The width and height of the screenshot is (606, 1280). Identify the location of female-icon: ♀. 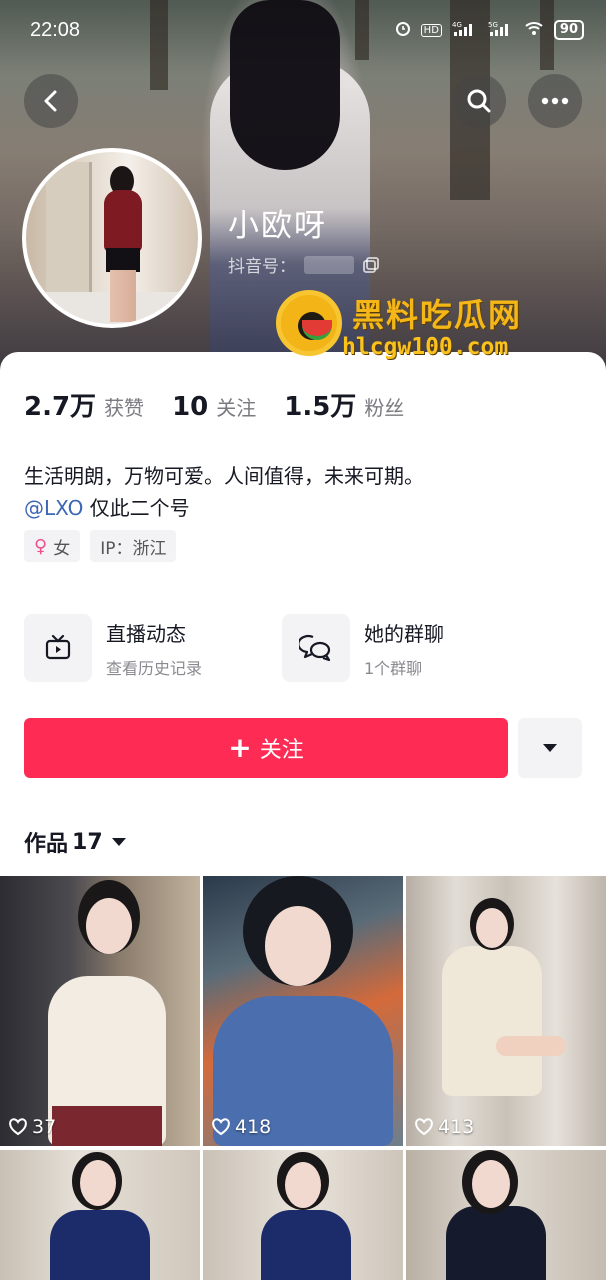
(41, 546).